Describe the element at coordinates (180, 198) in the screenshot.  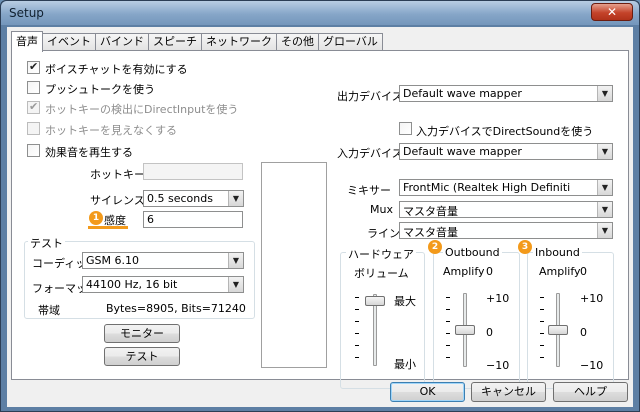
I see `silence-select-value: 0.5 seconds` at that location.